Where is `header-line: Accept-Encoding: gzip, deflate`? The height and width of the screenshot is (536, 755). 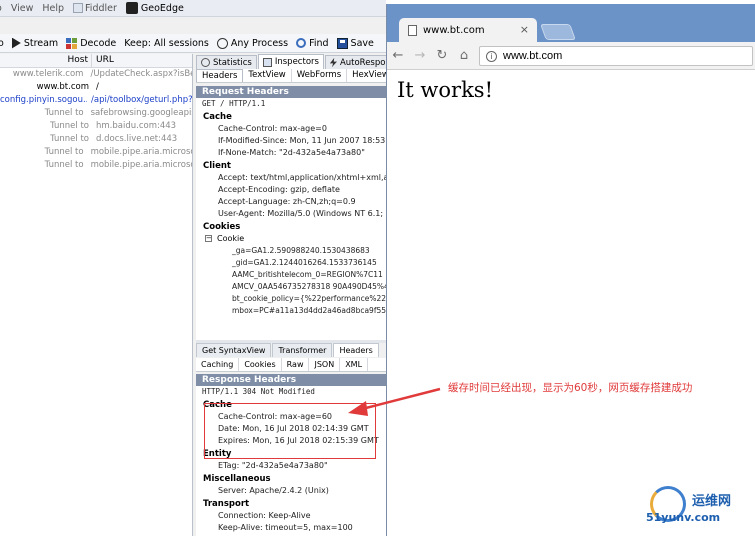 header-line: Accept-Encoding: gzip, deflate is located at coordinates (279, 189).